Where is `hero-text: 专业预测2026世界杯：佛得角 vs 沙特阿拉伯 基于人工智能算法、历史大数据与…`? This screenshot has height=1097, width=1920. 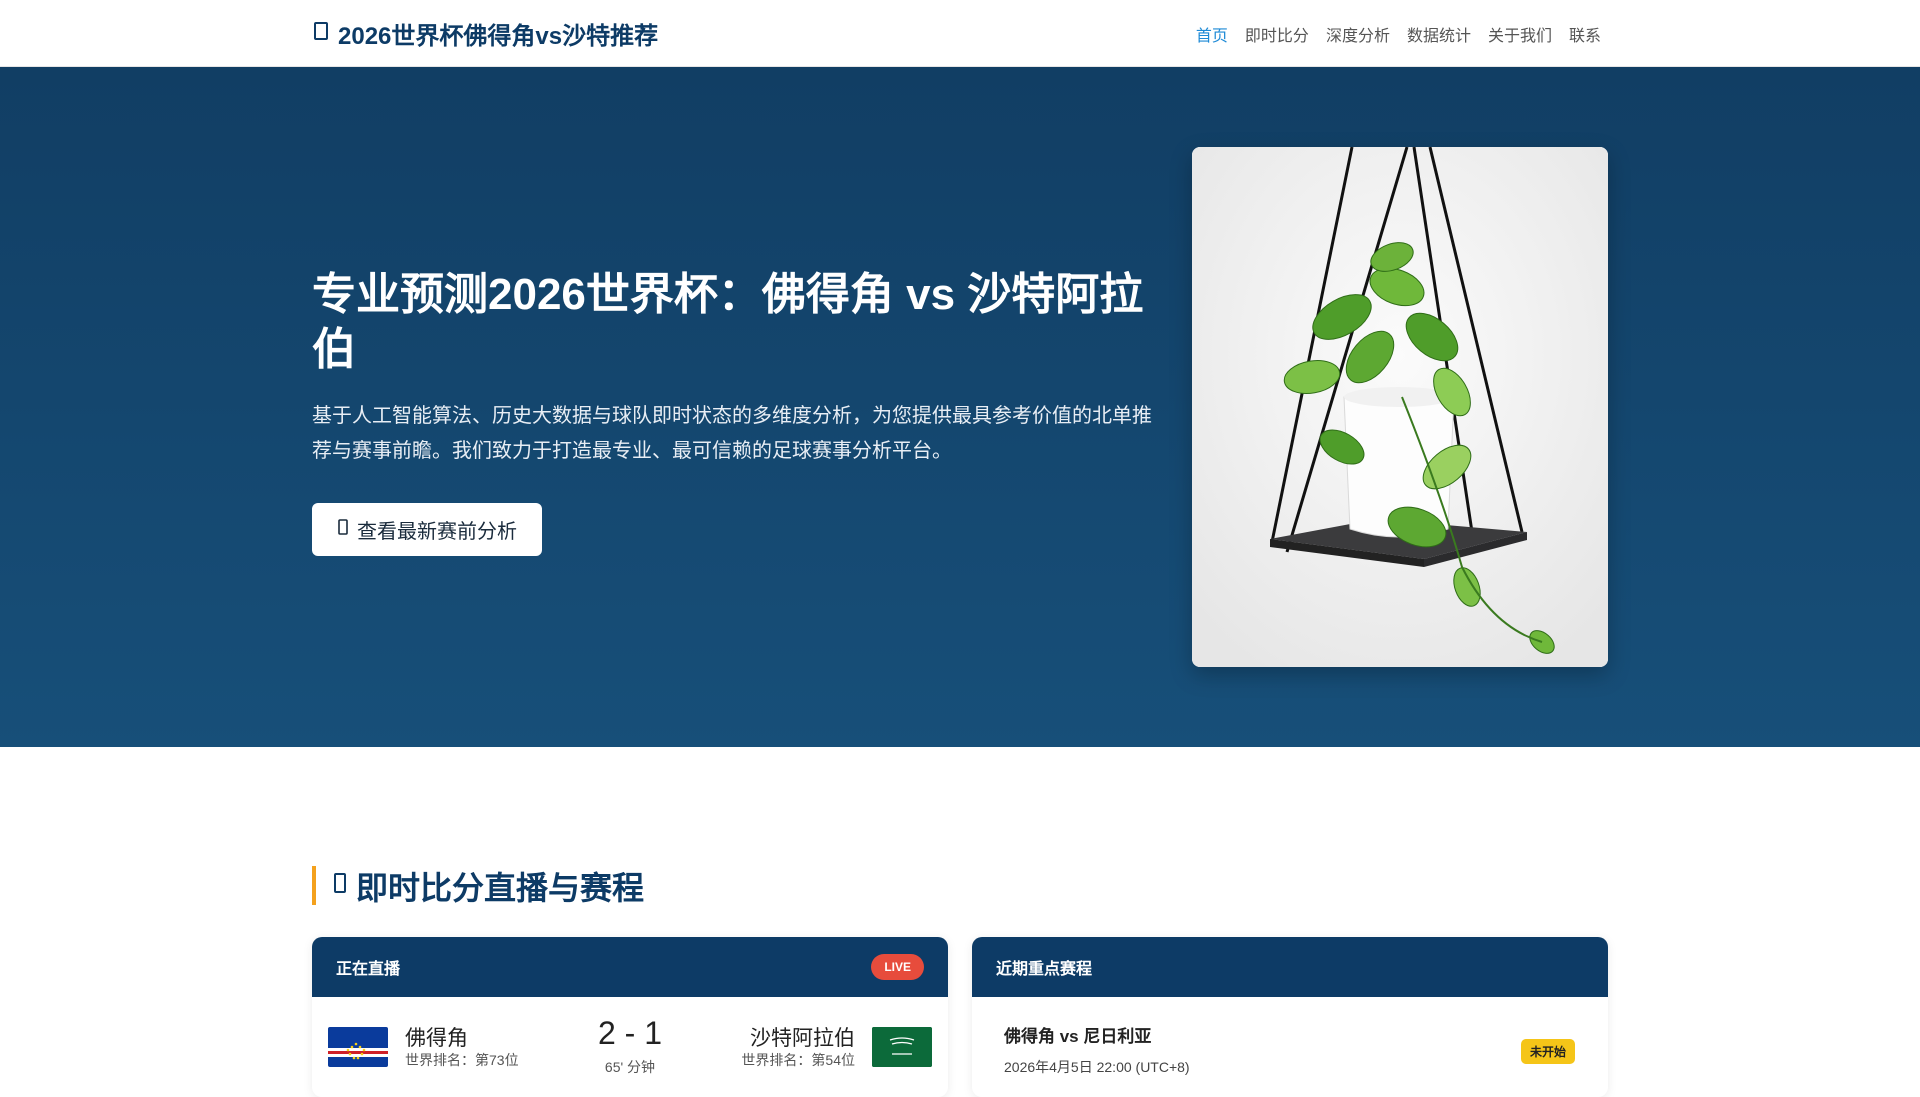
hero-text: 专业预测2026世界杯：佛得角 vs 沙特阿拉伯 基于人工智能算法、历史大数据与… is located at coordinates (737, 411).